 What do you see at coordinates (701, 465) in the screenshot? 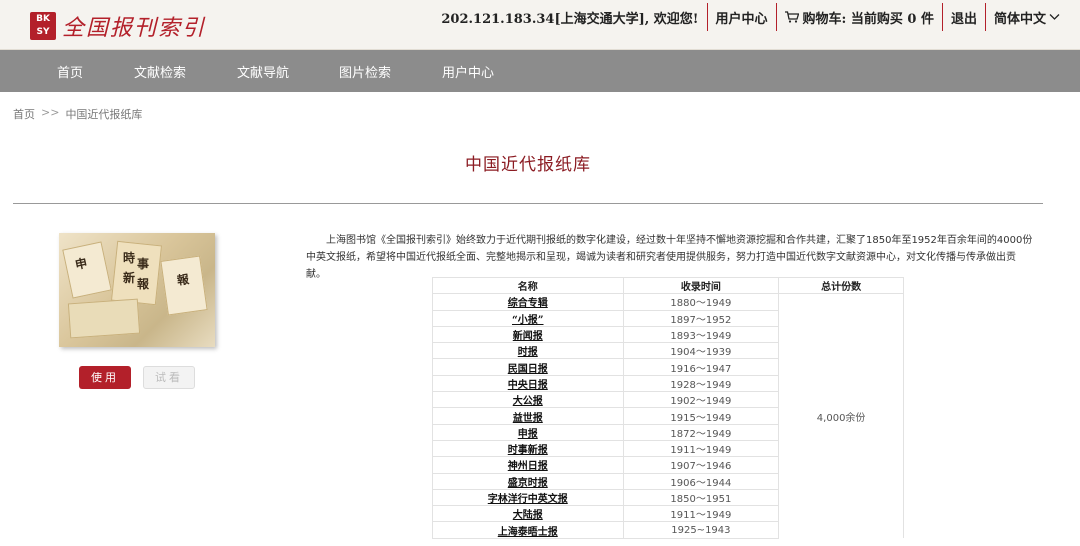
I see `collection-time: 1907～1946` at bounding box center [701, 465].